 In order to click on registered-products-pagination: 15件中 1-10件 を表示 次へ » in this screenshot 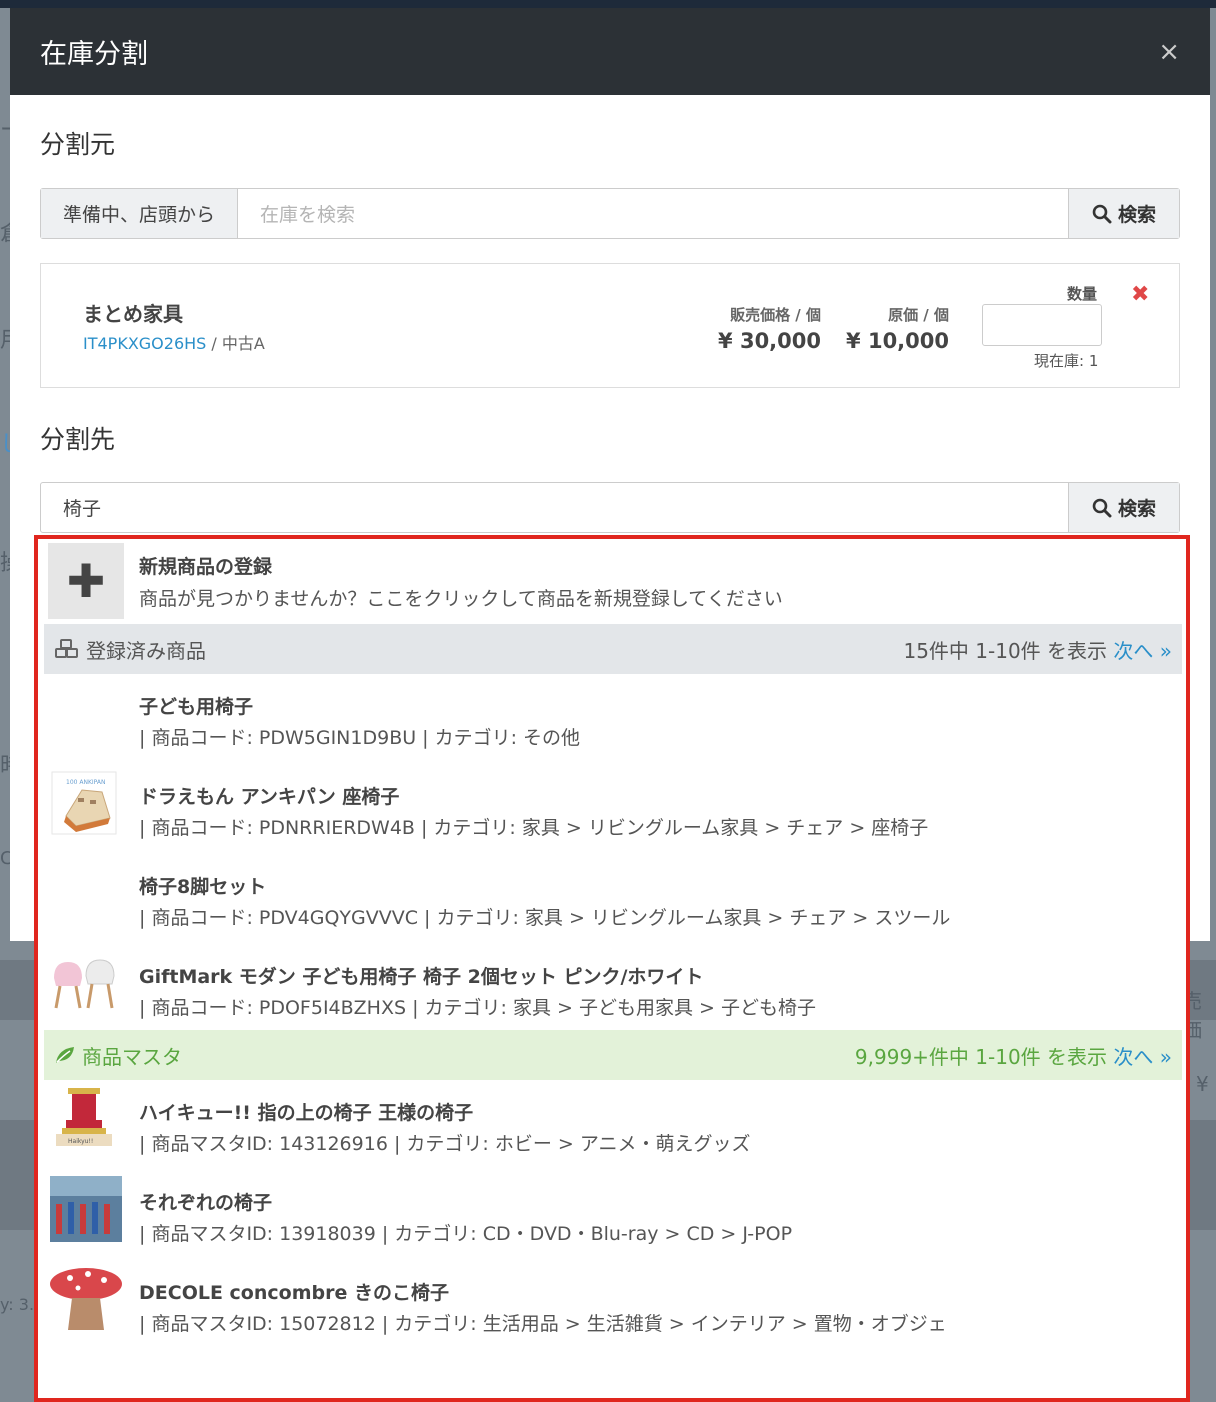, I will do `click(1037, 649)`.